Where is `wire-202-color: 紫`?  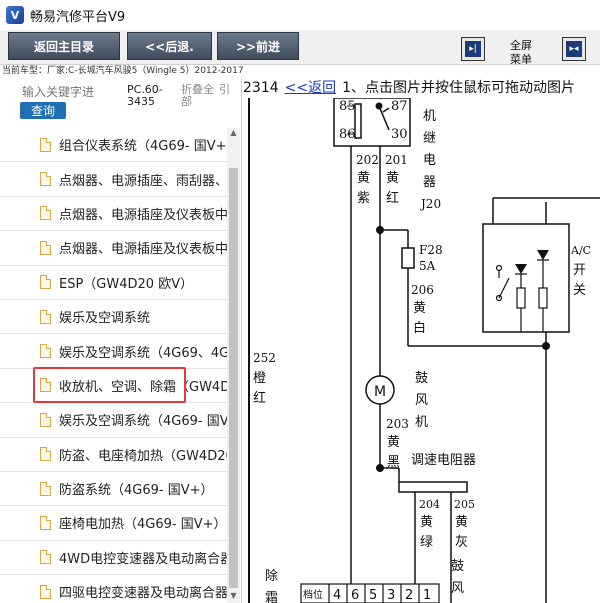
wire-202-color: 紫 is located at coordinates (363, 198).